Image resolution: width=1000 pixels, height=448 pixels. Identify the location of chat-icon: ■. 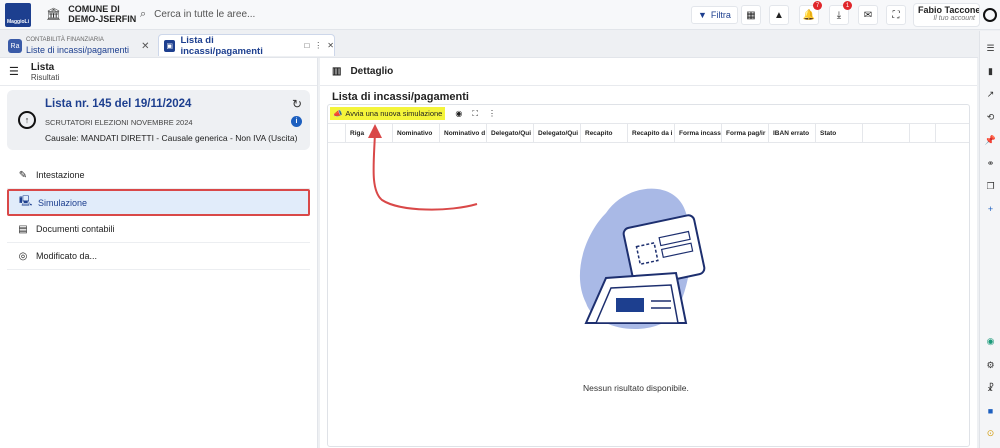
(990, 412).